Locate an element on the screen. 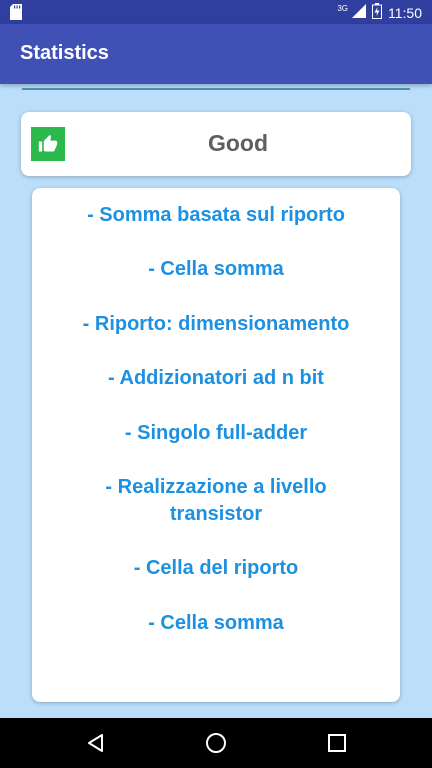 This screenshot has width=432, height=768. topic-item: - Somma basata sul riporto is located at coordinates (216, 215).